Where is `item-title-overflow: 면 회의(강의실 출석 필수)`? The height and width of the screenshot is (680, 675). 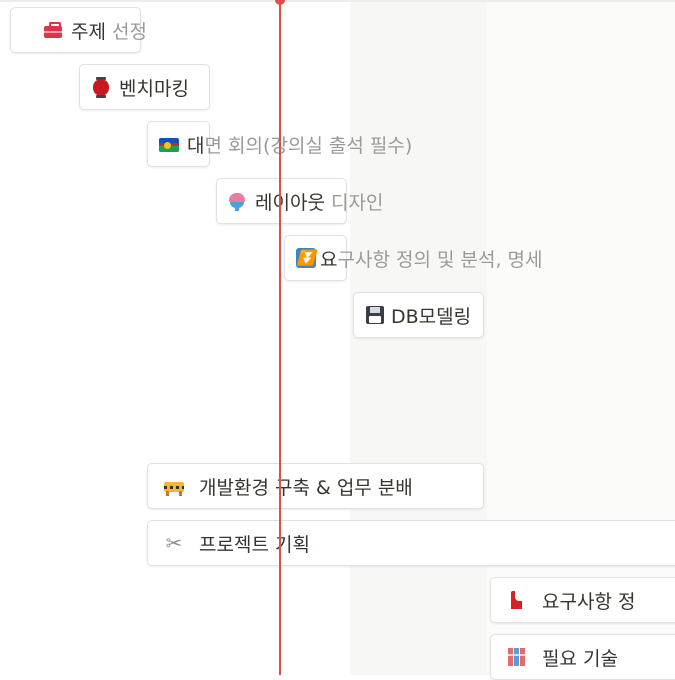
item-title-overflow: 면 회의(강의실 출석 필수) is located at coordinates (308, 145).